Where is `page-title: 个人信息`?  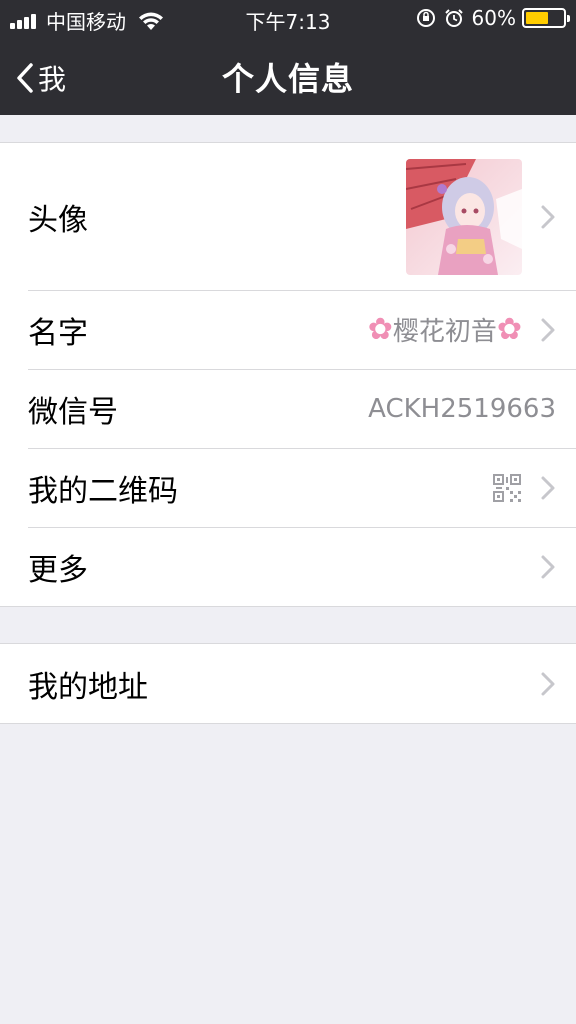
page-title: 个人信息 is located at coordinates (287, 79).